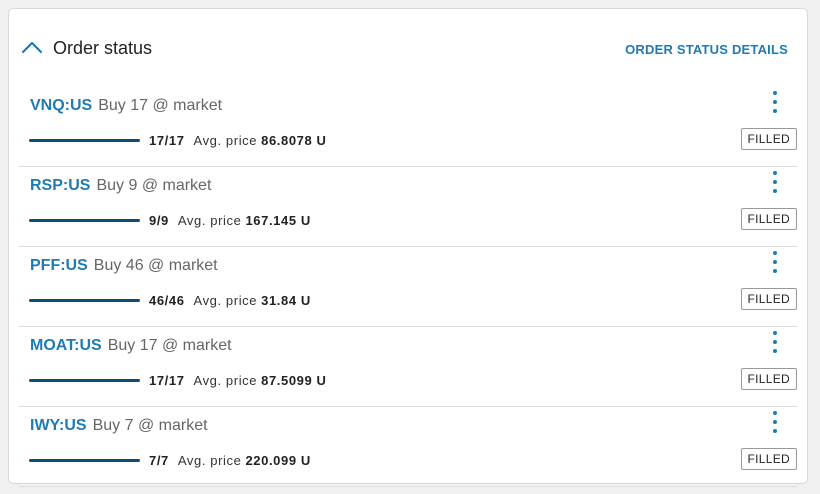 This screenshot has height=494, width=820. Describe the element at coordinates (294, 380) in the screenshot. I see `avg-price-value: 87.5099 U` at that location.